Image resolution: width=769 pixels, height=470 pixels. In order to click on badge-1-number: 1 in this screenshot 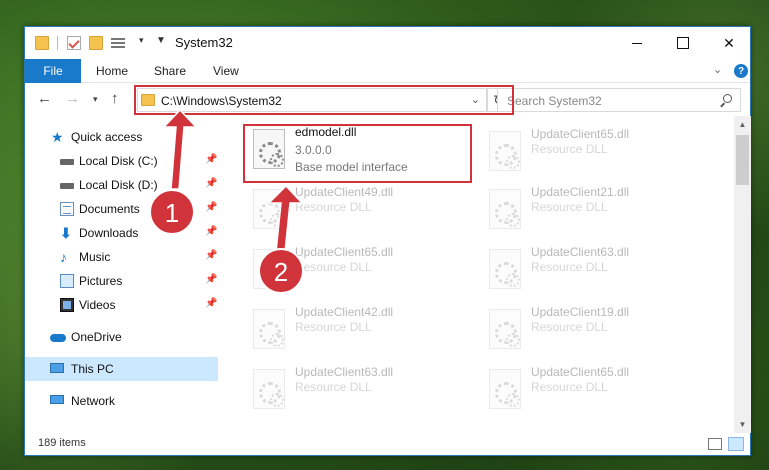, I will do `click(172, 213)`.